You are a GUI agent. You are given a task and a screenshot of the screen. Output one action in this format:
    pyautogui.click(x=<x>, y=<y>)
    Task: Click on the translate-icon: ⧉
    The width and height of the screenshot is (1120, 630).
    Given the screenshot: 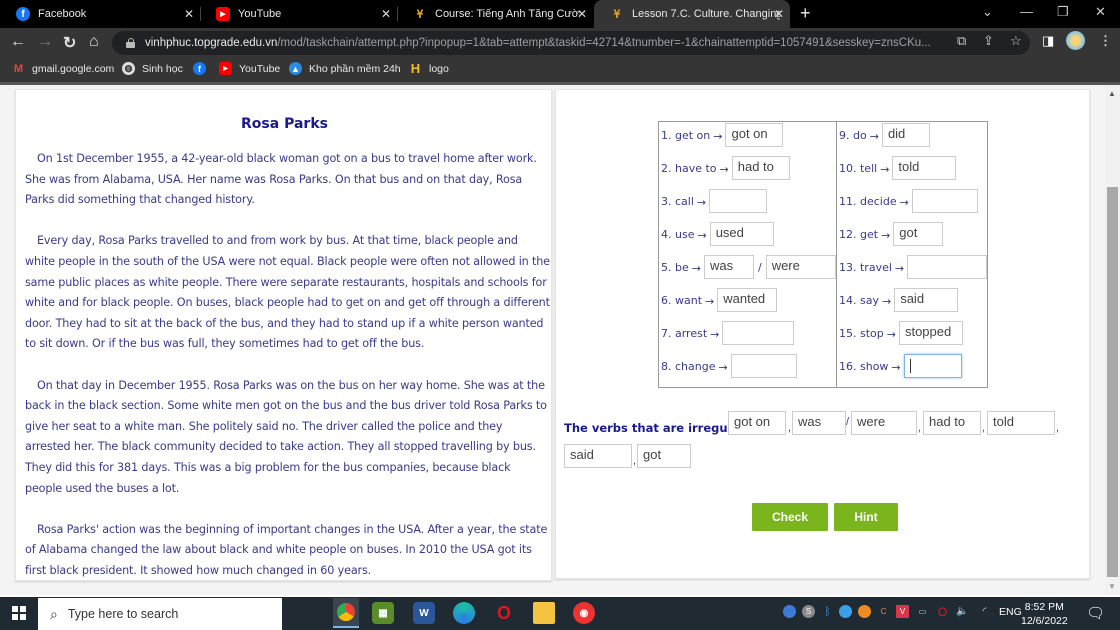 What is the action you would take?
    pyautogui.click(x=961, y=41)
    